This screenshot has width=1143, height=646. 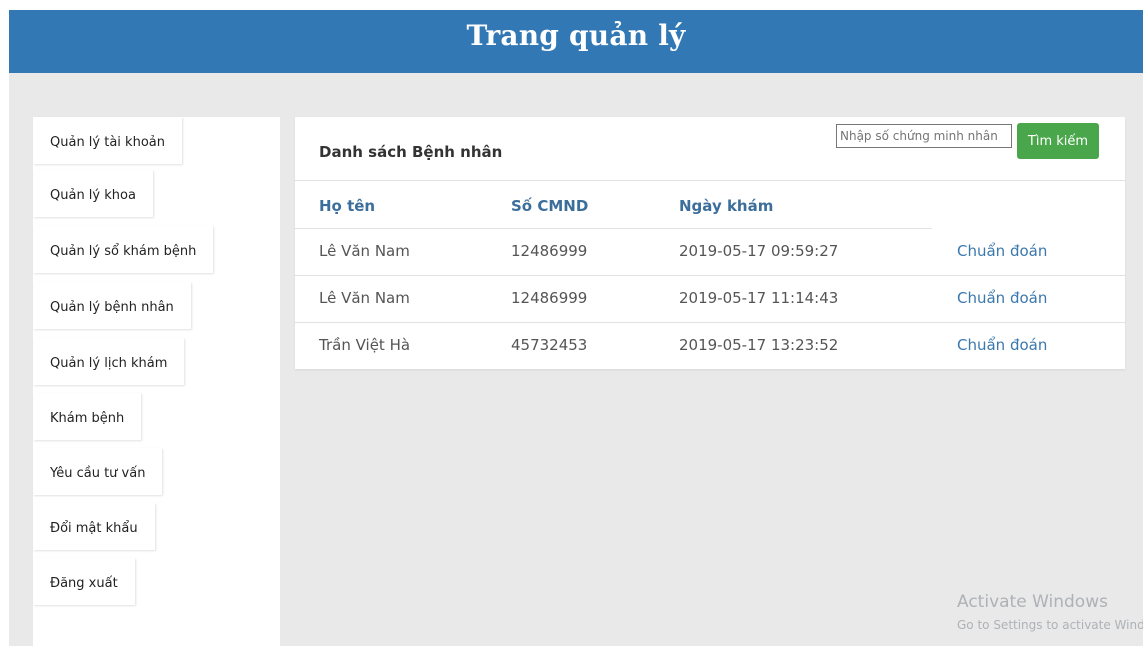 I want to click on sidebar-item-department-management: Quản lý khoa, so click(x=93, y=193).